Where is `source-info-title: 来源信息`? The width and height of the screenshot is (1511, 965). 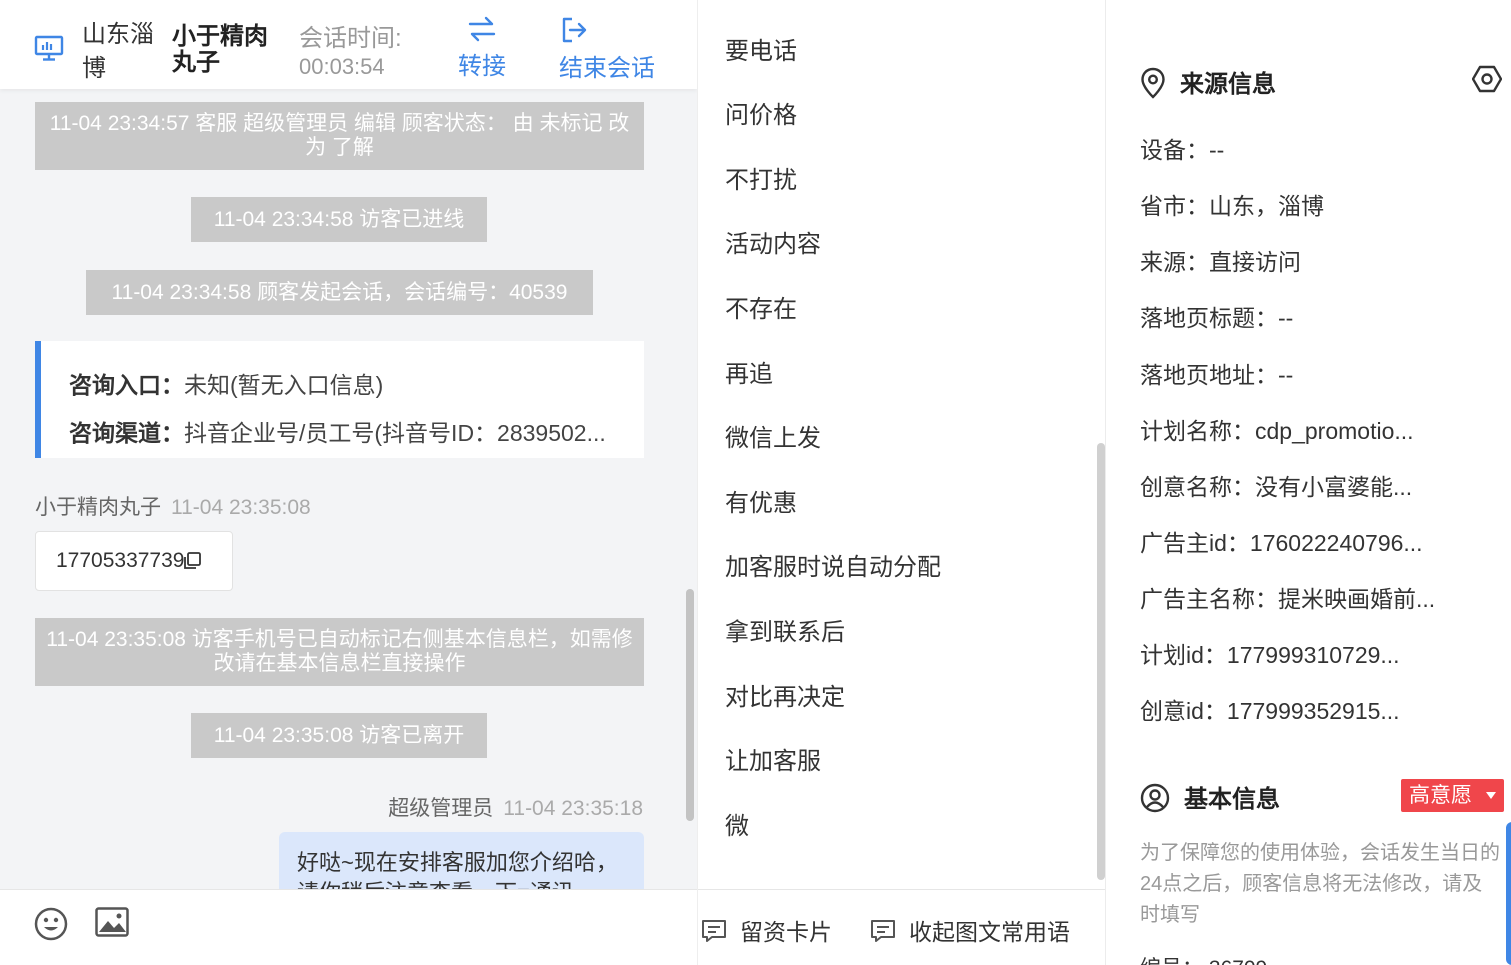 source-info-title: 来源信息 is located at coordinates (1208, 83).